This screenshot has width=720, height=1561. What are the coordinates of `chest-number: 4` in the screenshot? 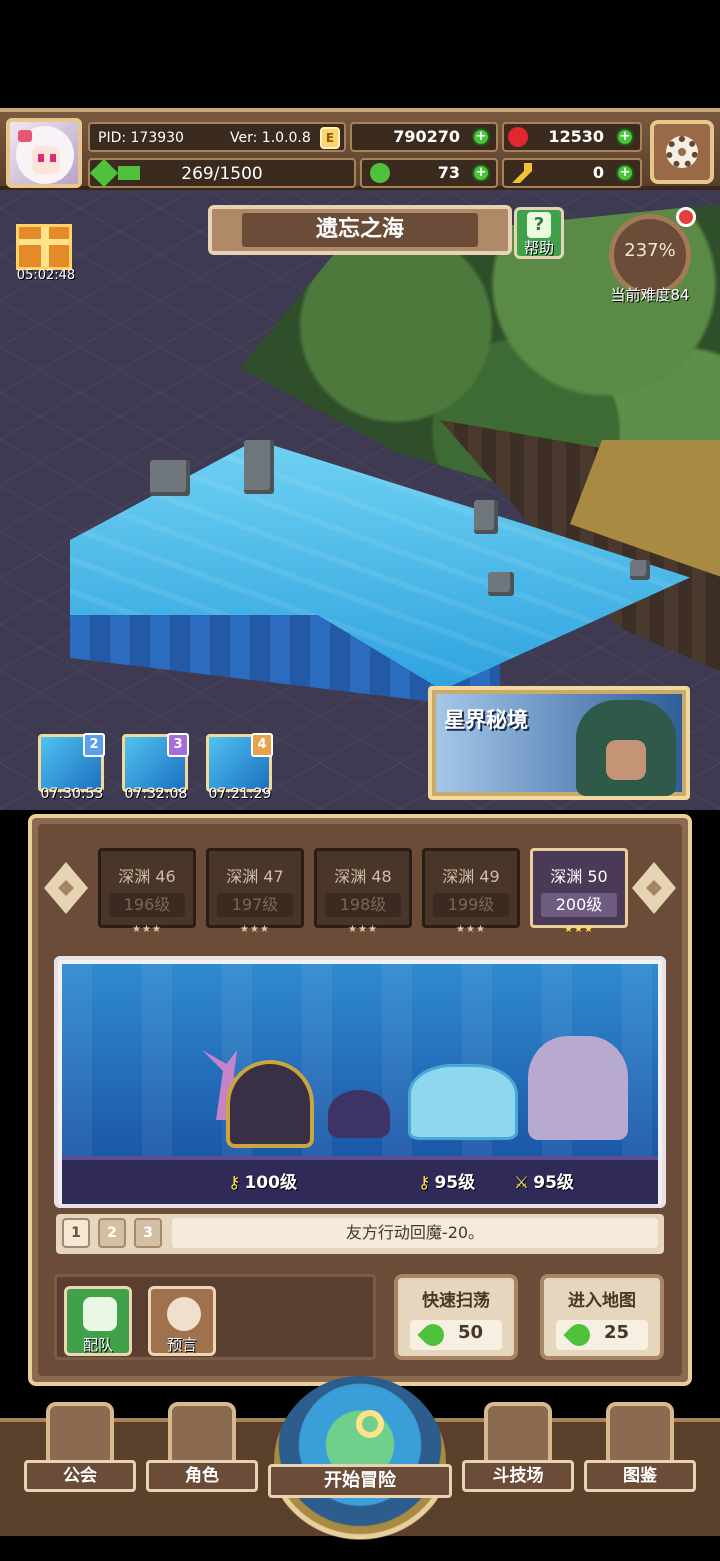 It's located at (262, 745).